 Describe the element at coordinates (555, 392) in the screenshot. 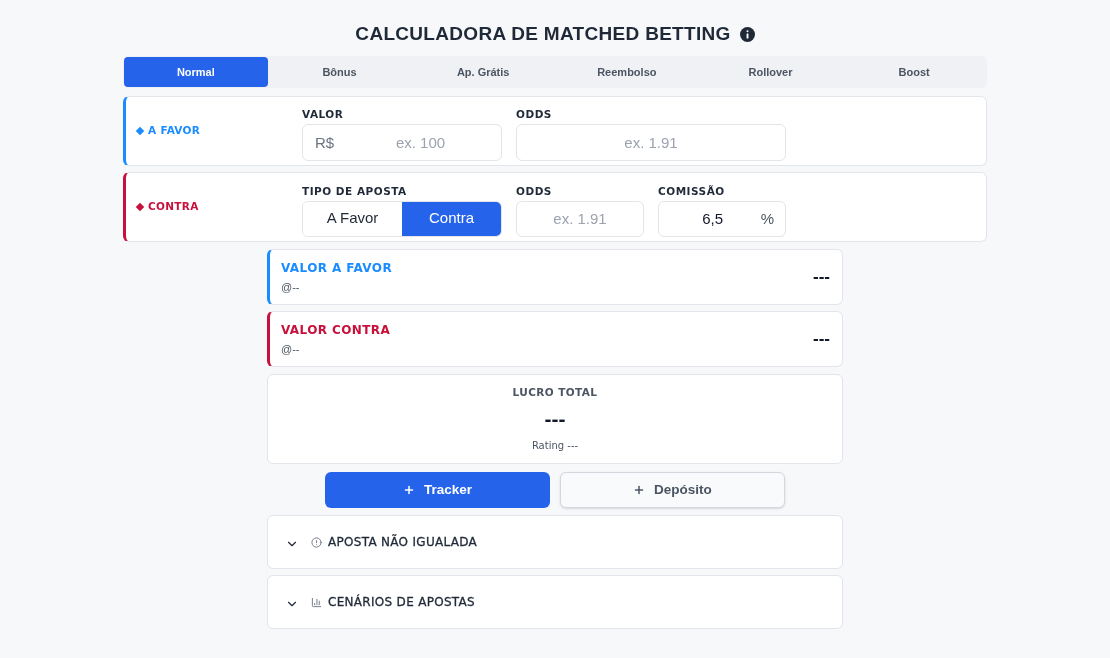

I see `total-profit-label: LUCRO TOTAL` at that location.